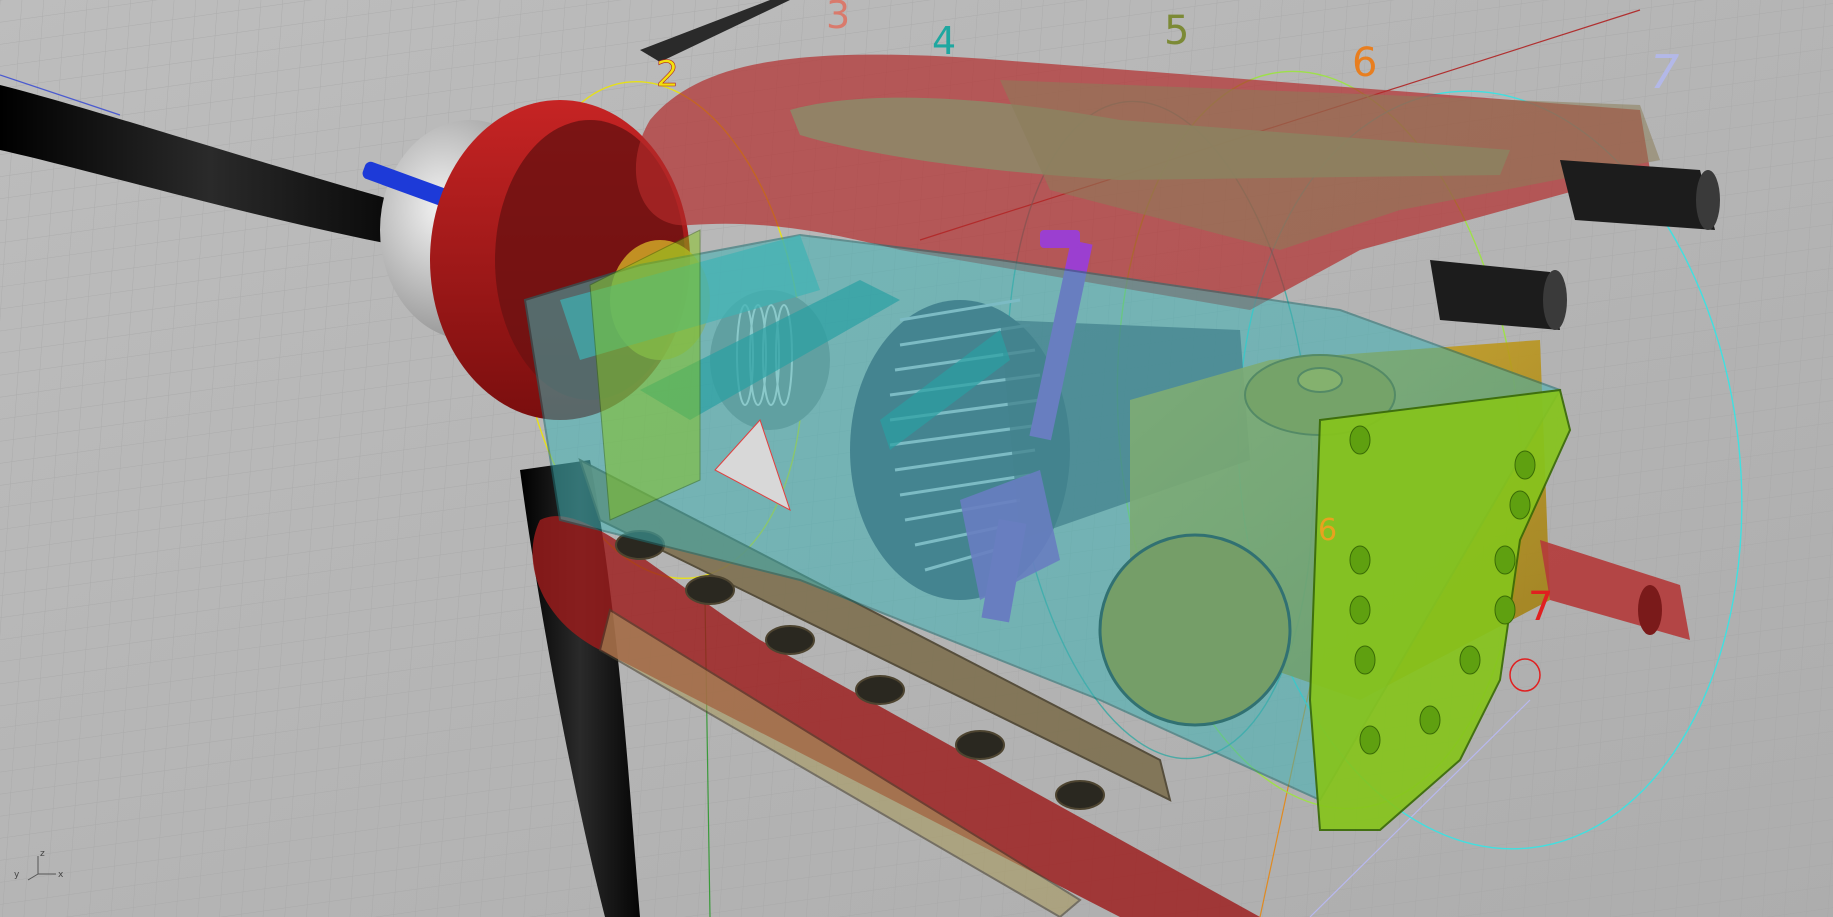  What do you see at coordinates (944, 41) in the screenshot?
I see `section-label-4: 4` at bounding box center [944, 41].